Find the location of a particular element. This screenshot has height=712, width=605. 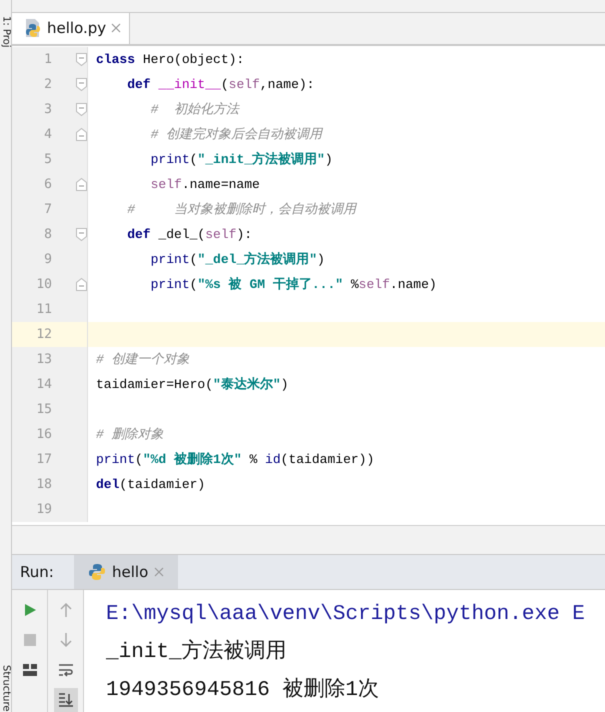

stop-icon is located at coordinates (29, 640).